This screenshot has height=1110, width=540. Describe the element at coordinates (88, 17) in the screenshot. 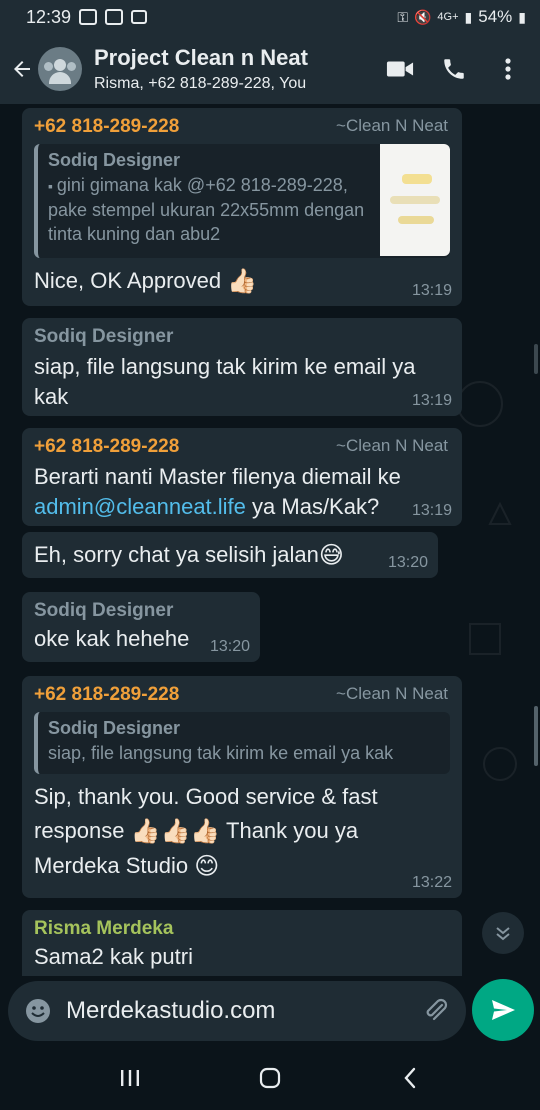

I see `gallery-icon` at that location.